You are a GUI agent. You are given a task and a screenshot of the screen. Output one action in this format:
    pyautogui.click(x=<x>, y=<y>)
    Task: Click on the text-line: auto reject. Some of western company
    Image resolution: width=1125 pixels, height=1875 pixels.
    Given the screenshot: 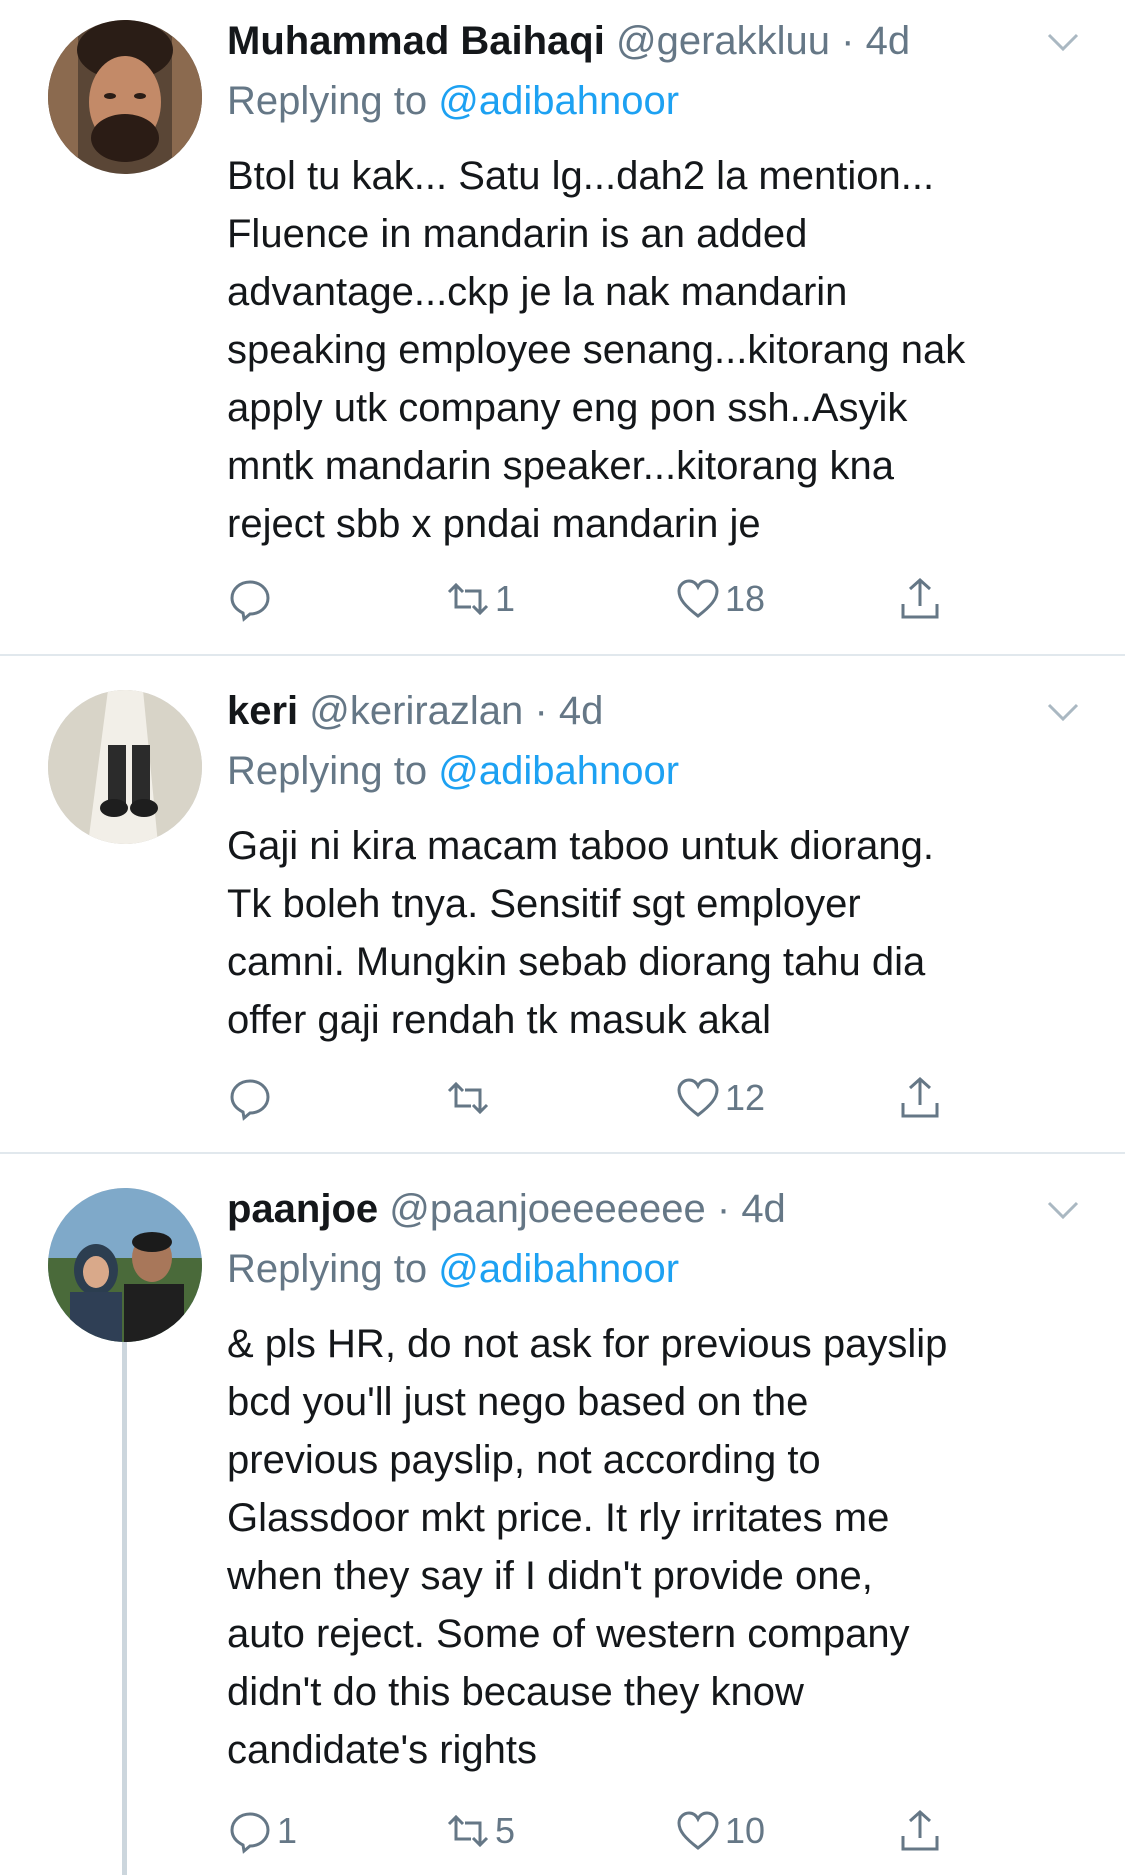 What is the action you would take?
    pyautogui.click(x=568, y=1634)
    